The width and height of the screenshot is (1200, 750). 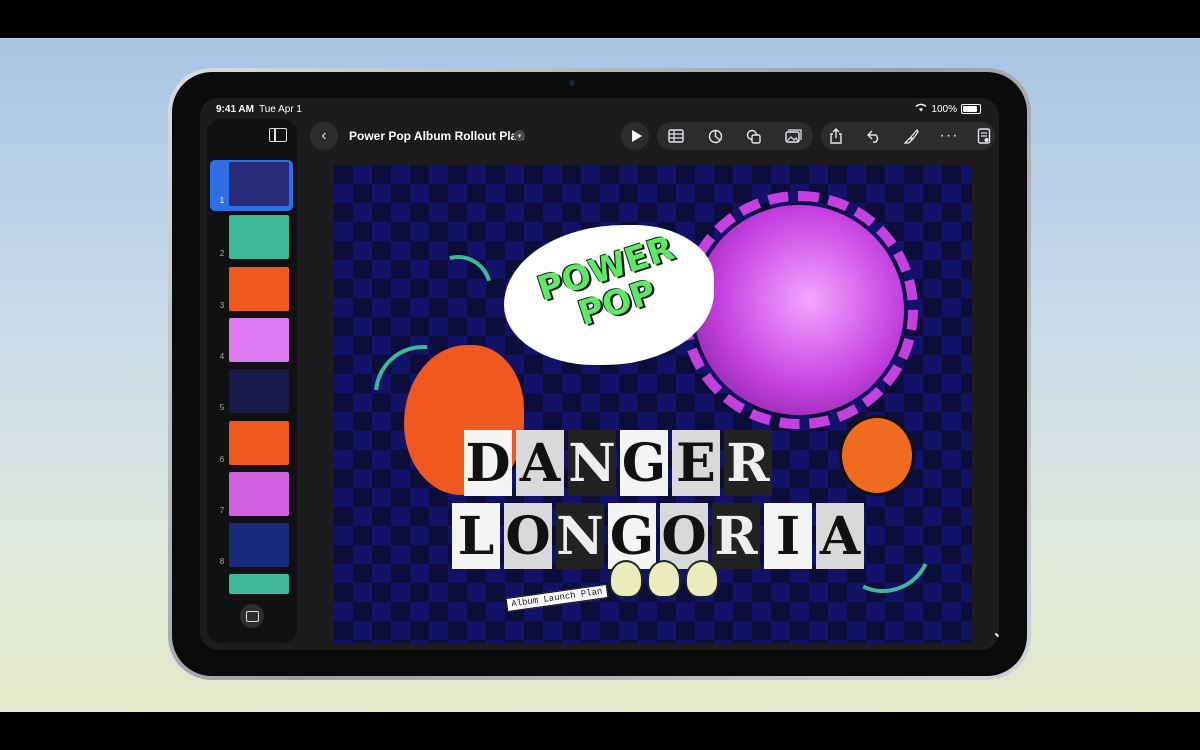 I want to click on slide-number: 6, so click(x=222, y=459).